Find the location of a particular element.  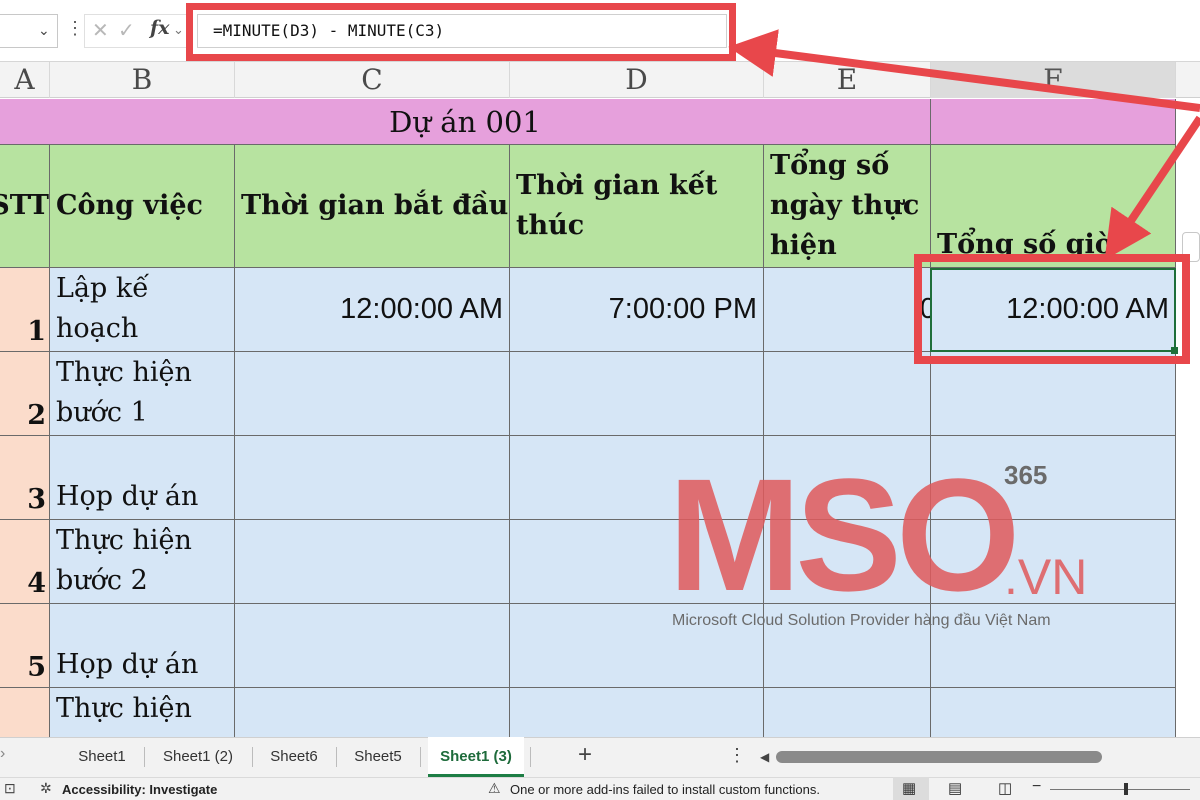

page-layout-icon: ▤ is located at coordinates (955, 788).